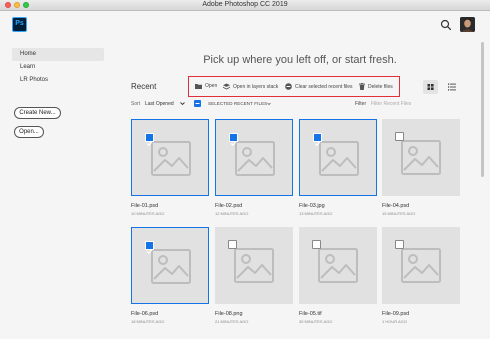  What do you see at coordinates (144, 86) in the screenshot?
I see `recent-section-title: Recent` at bounding box center [144, 86].